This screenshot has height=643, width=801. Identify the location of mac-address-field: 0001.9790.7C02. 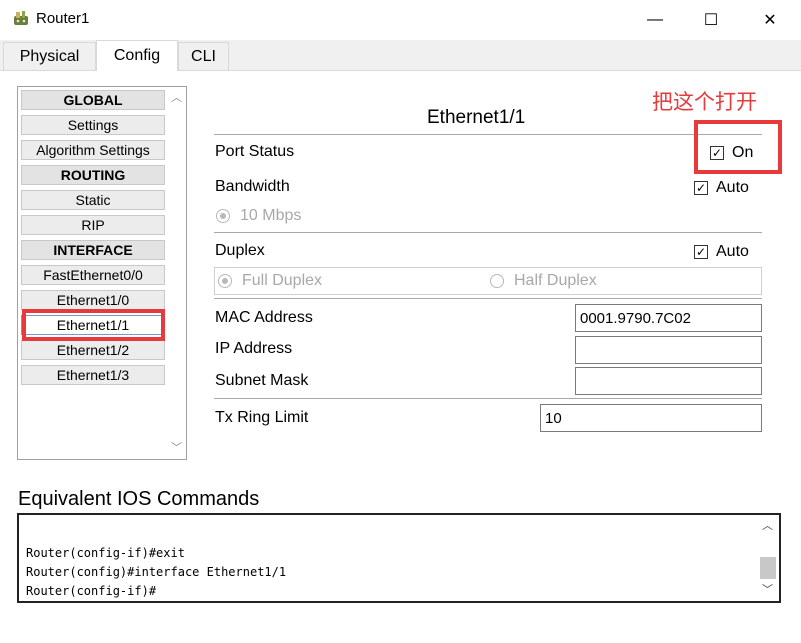
(668, 318).